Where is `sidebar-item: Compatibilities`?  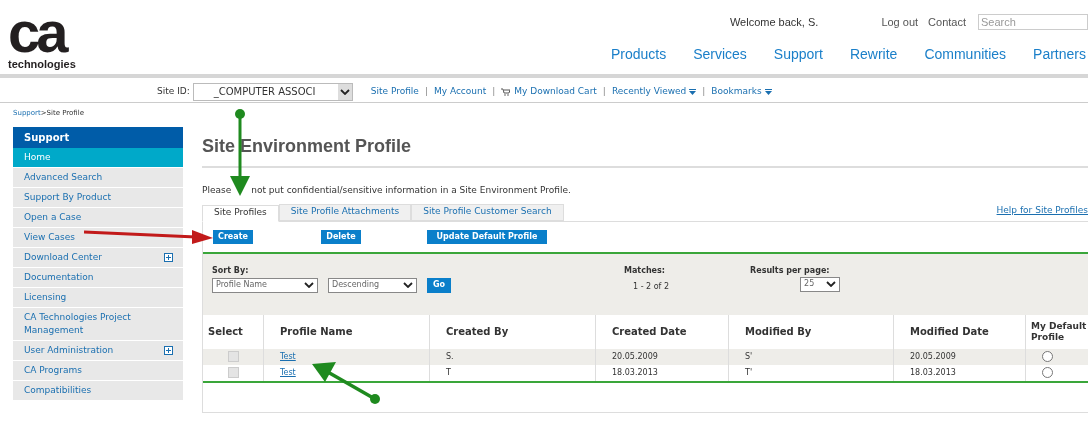
sidebar-item: Compatibilities is located at coordinates (98, 391).